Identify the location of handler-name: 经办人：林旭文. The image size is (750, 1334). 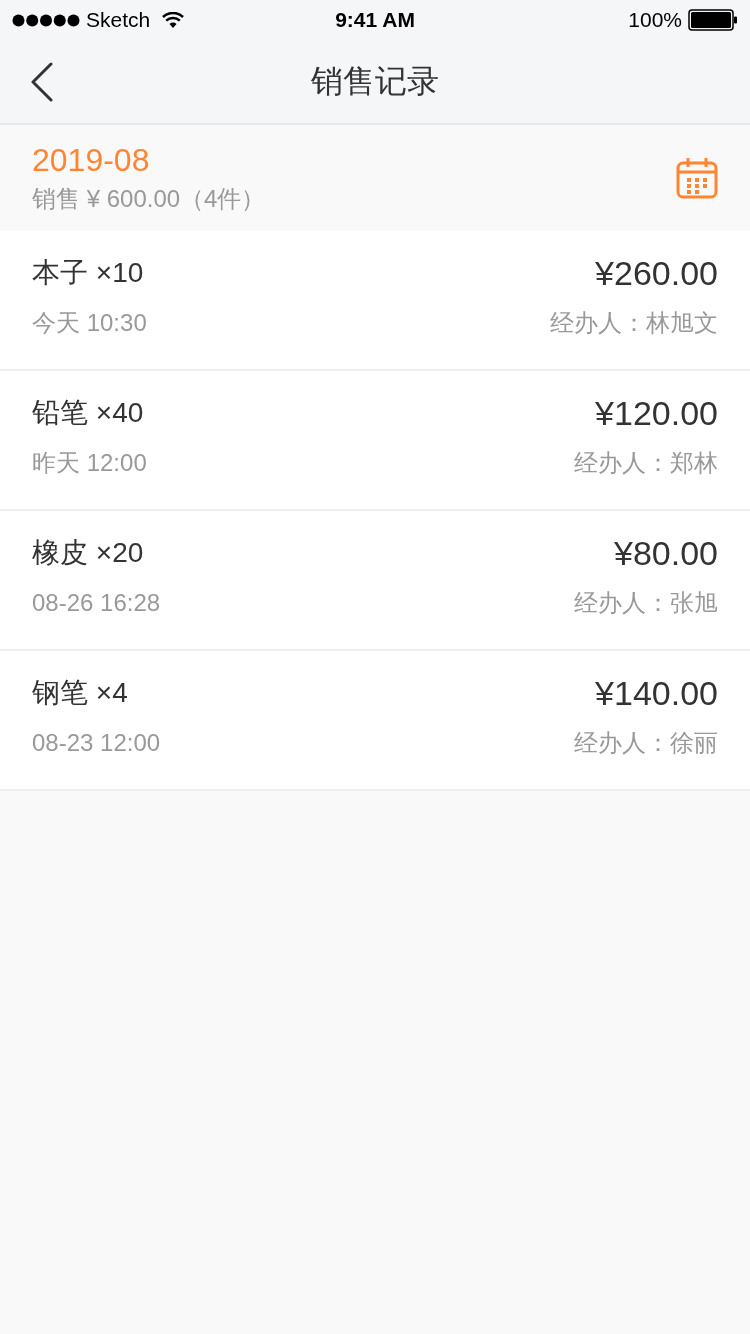
(634, 323).